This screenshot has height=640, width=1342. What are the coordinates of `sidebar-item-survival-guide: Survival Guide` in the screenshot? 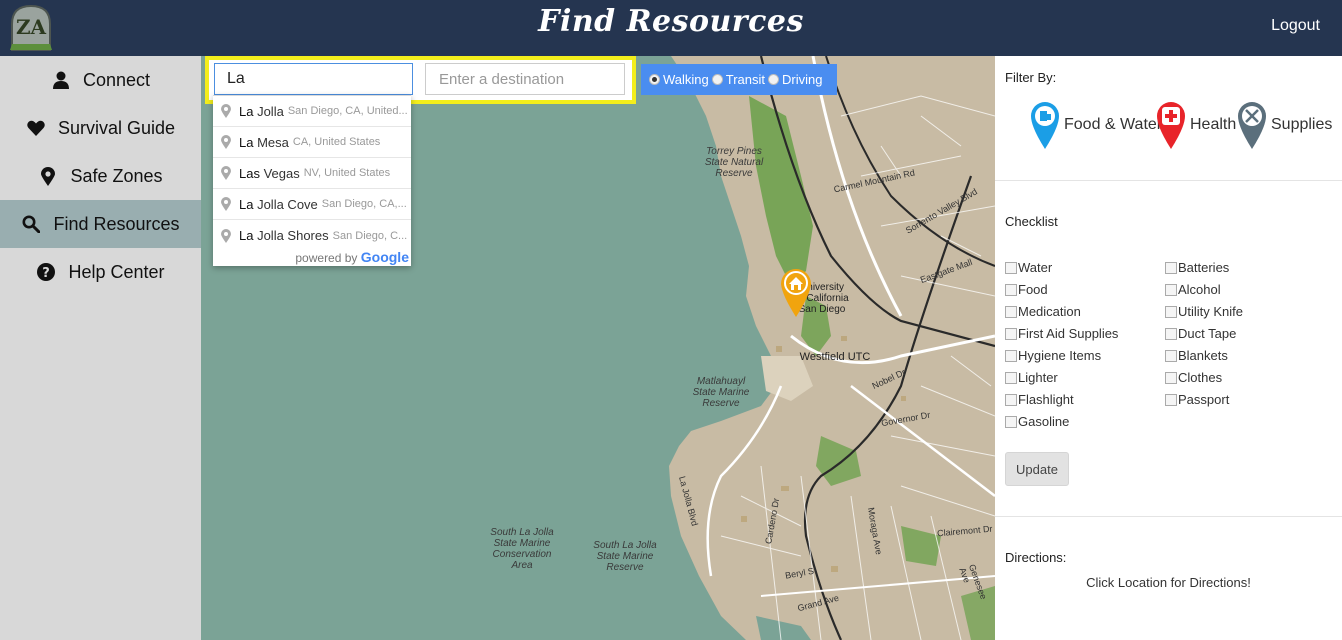 It's located at (100, 128).